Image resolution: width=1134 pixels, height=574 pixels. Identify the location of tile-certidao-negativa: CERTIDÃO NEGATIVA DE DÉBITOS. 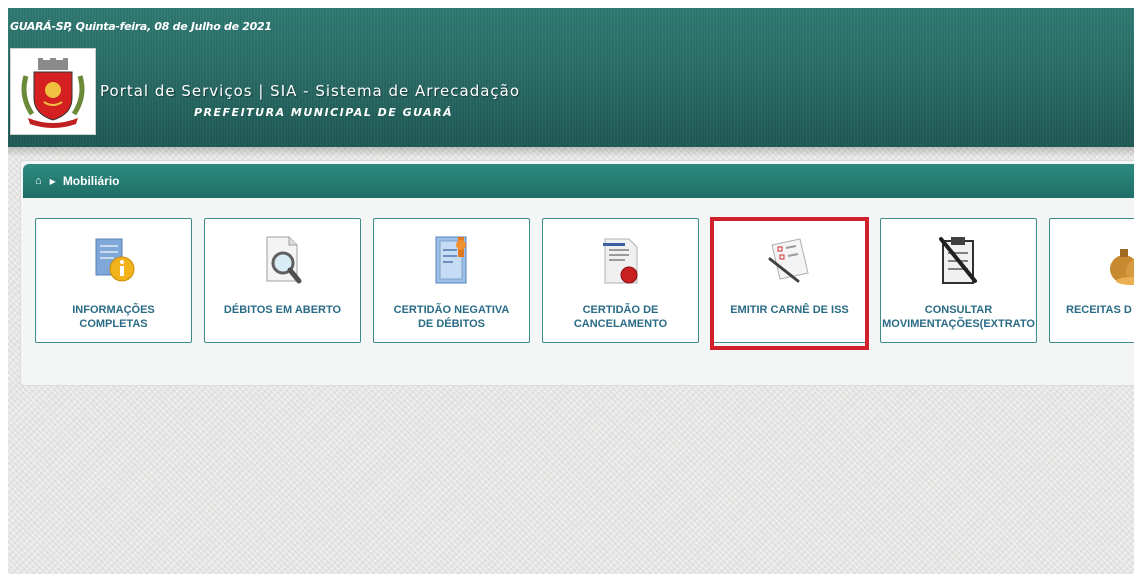
(451, 280).